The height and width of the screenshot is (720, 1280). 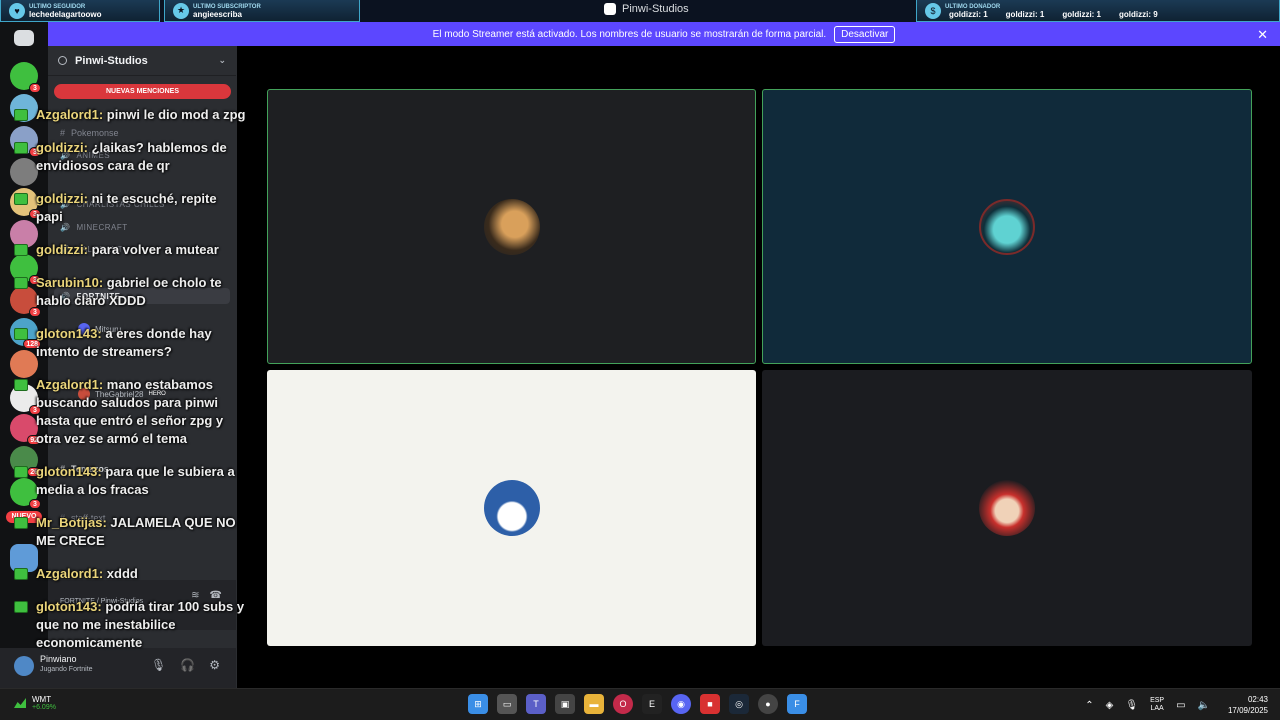 What do you see at coordinates (610, 9) in the screenshot?
I see `app-icon` at bounding box center [610, 9].